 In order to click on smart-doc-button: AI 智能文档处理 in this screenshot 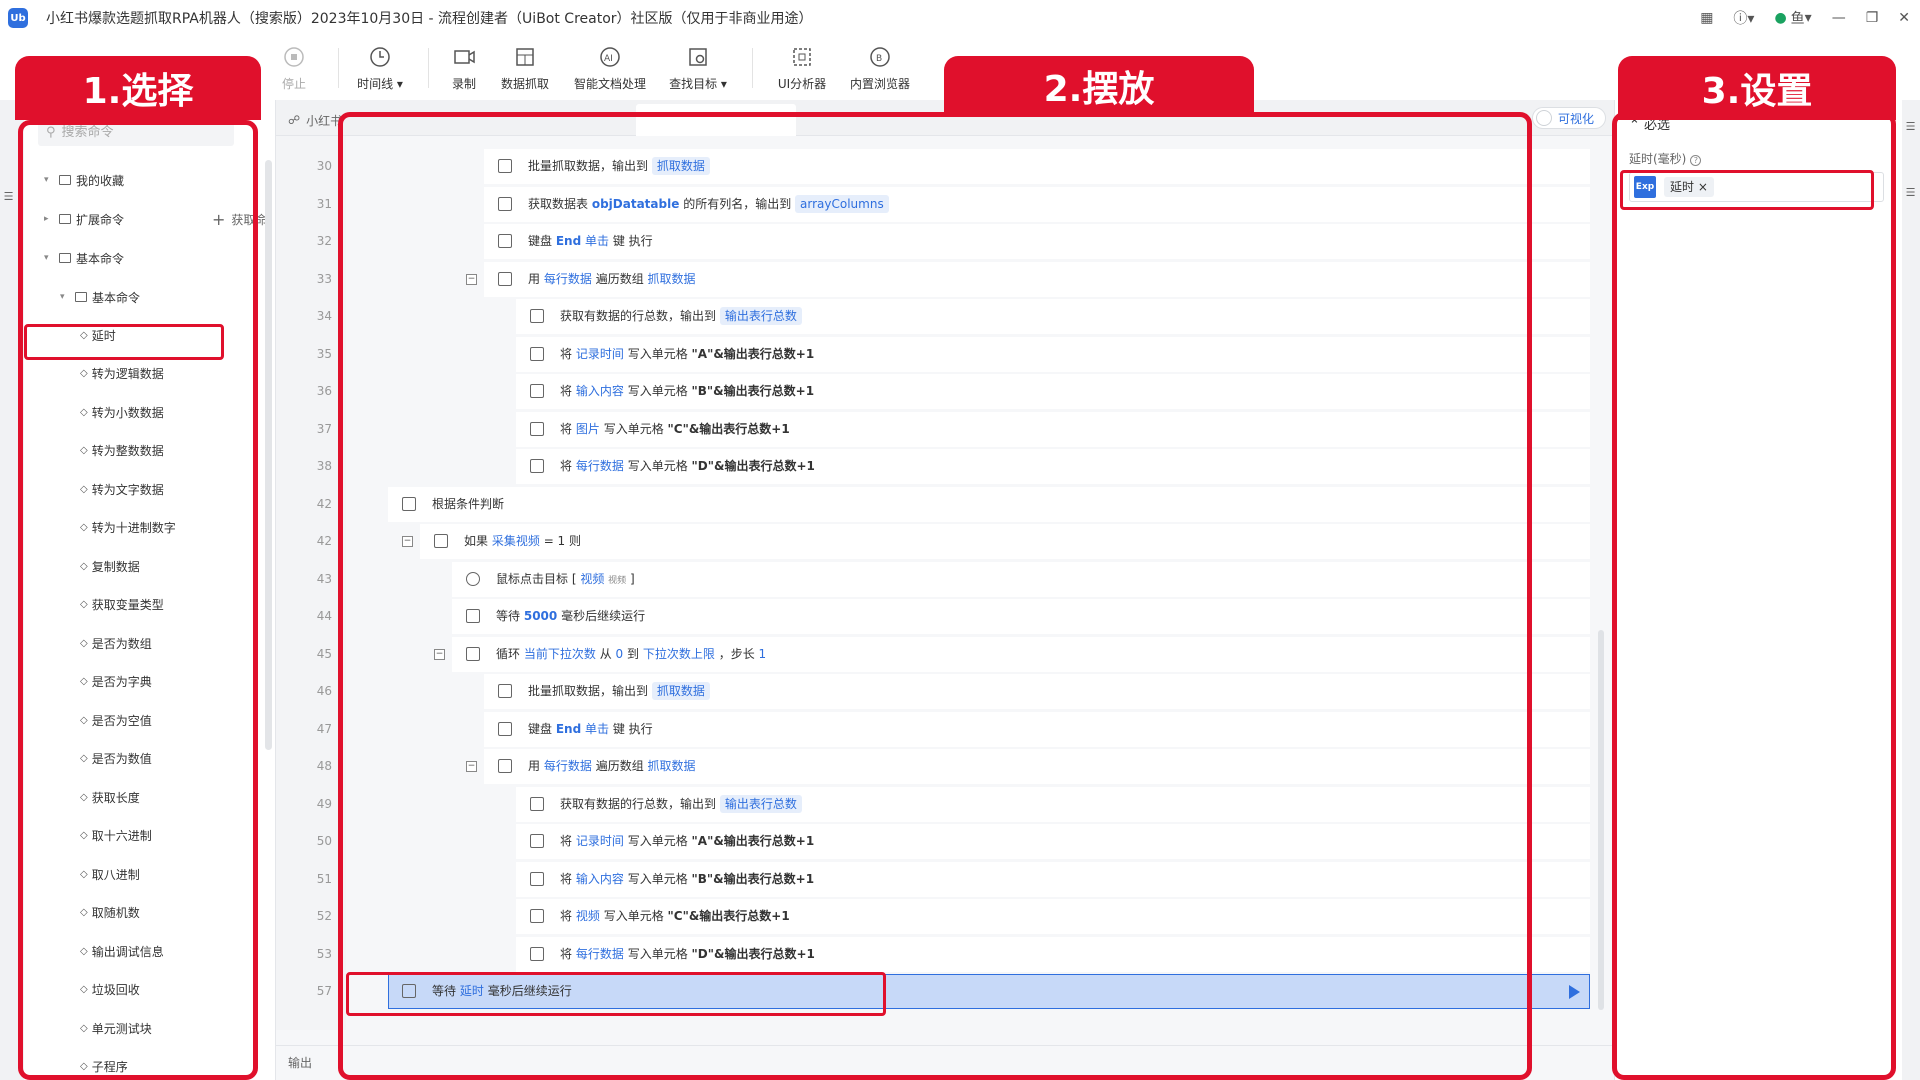, I will do `click(610, 68)`.